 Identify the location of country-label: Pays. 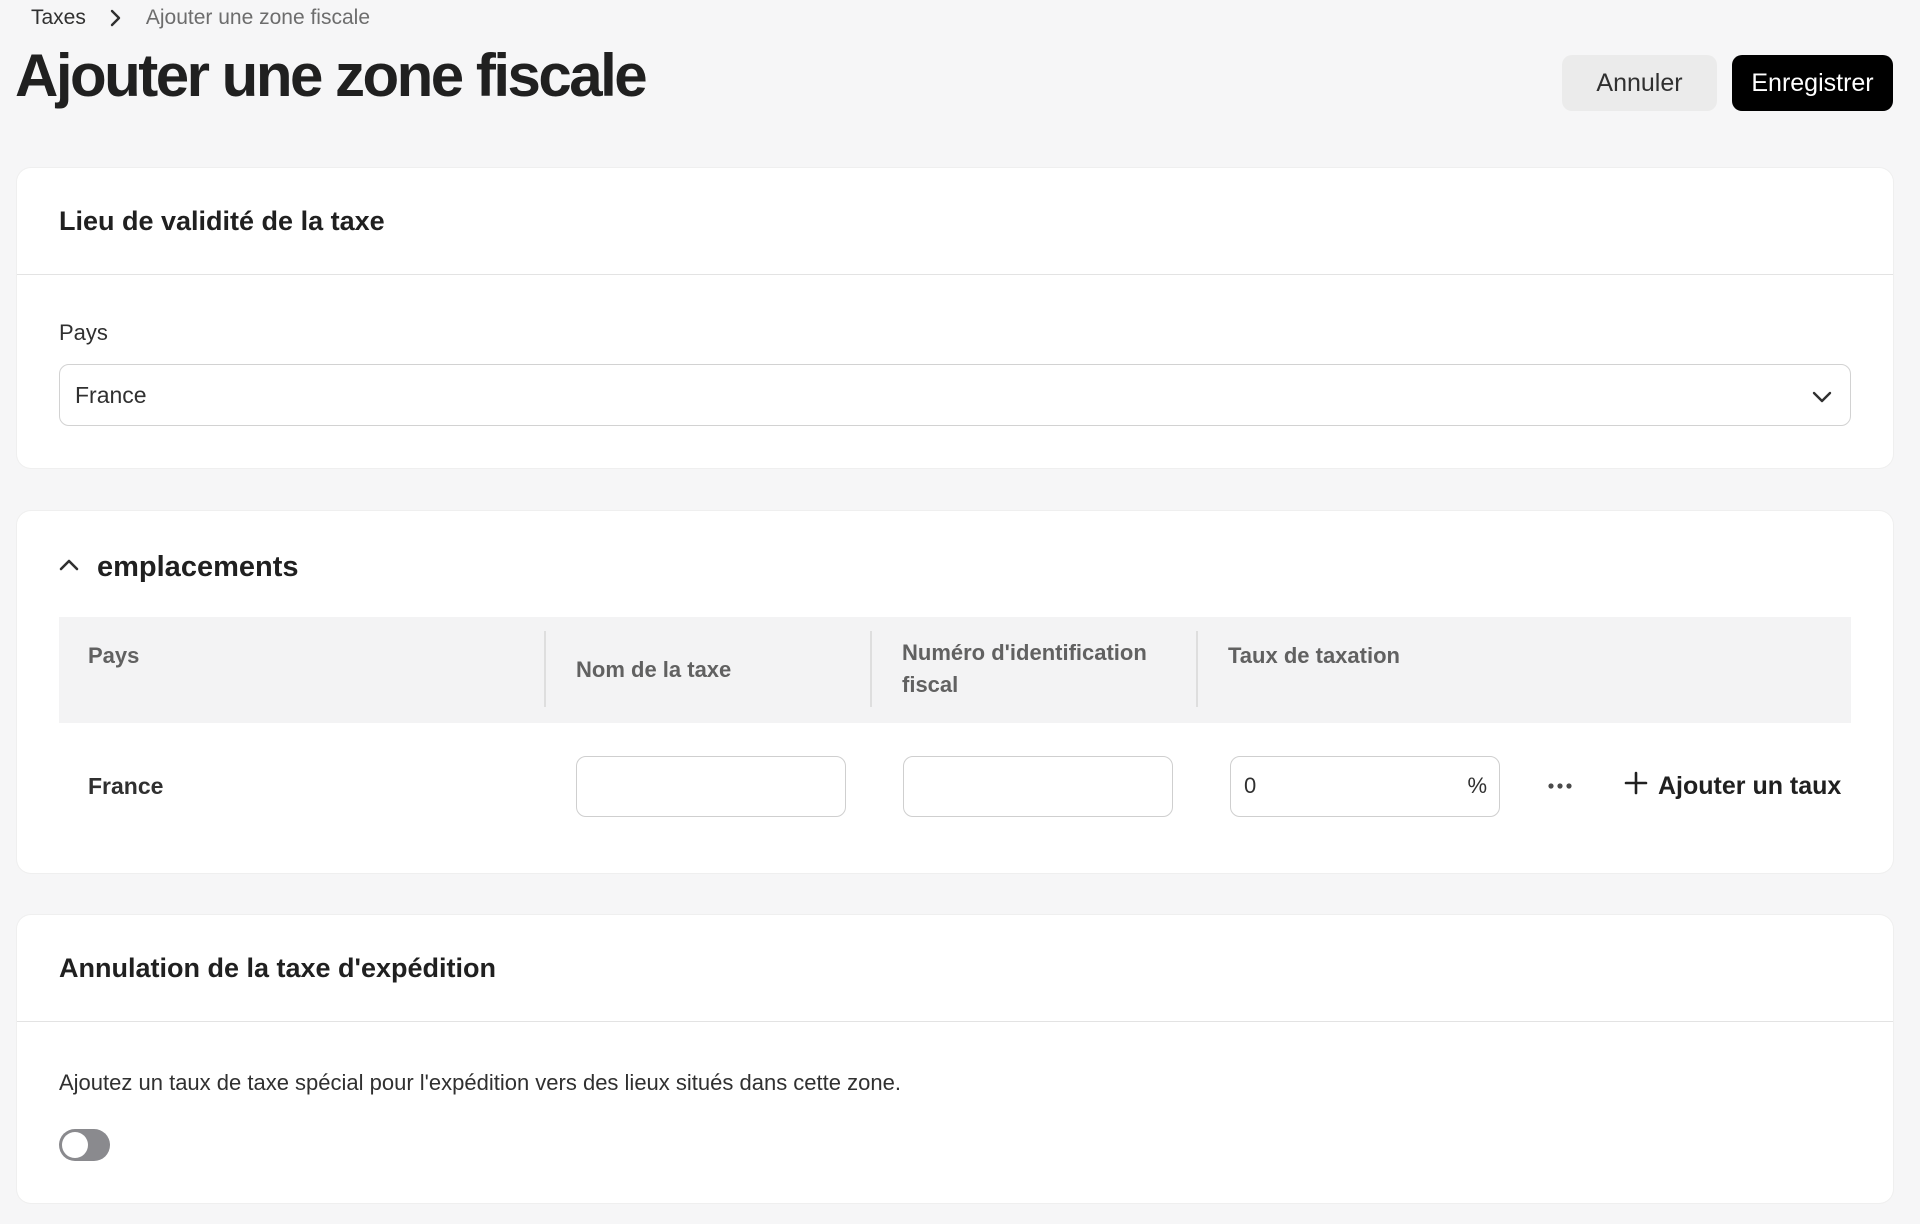
(83, 332).